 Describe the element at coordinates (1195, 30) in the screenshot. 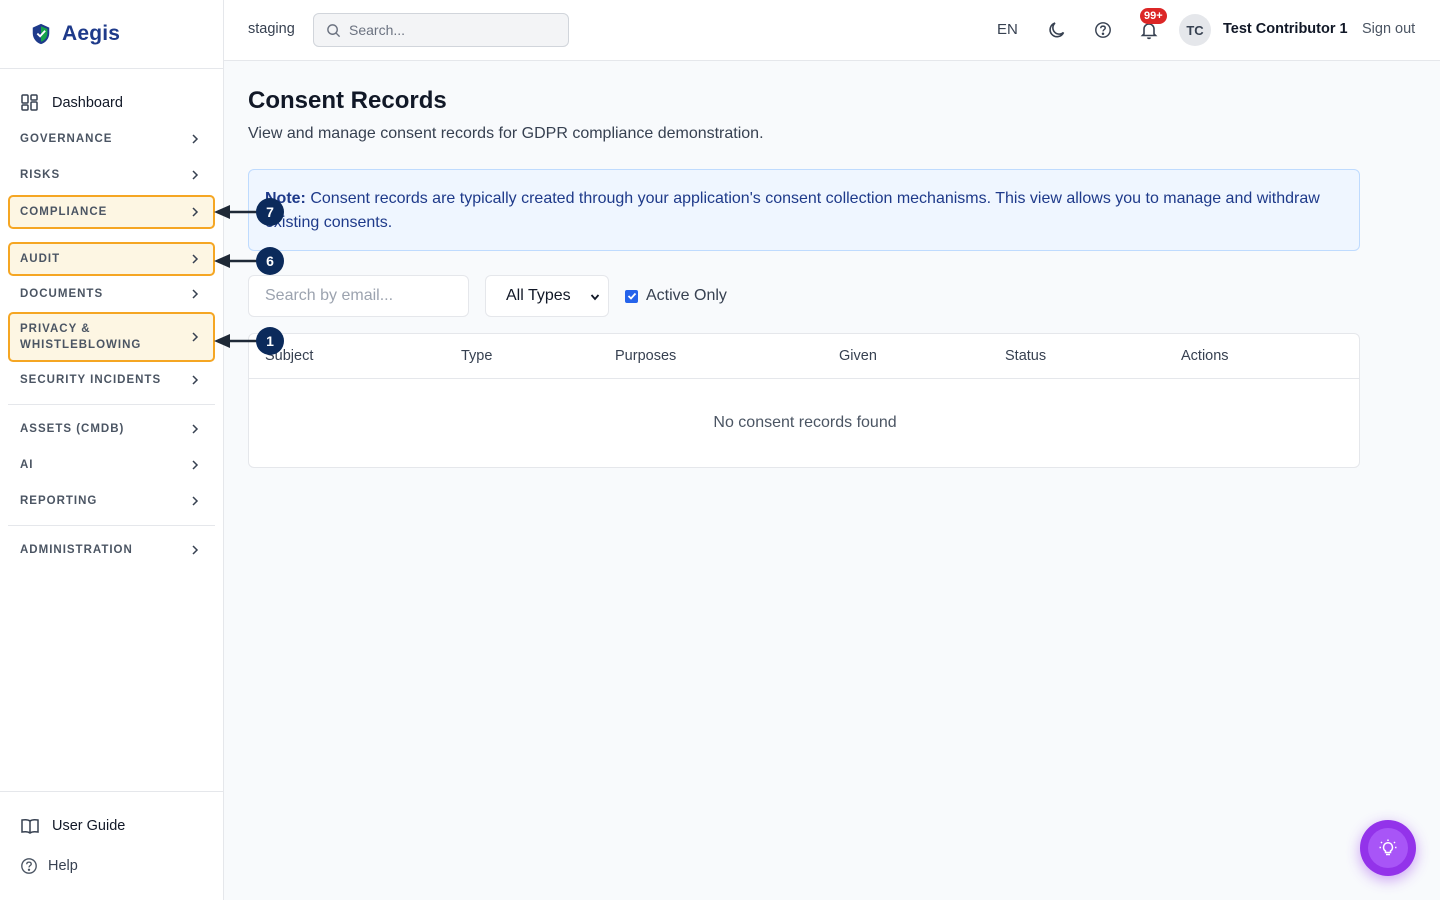

I see `avatar: TC` at that location.